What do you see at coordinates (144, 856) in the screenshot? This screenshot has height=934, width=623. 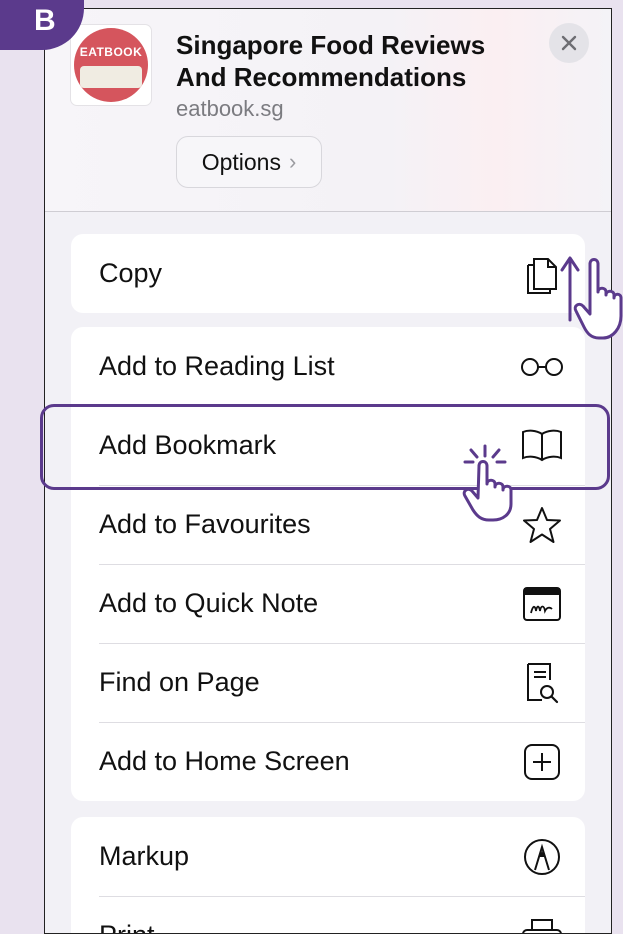 I see `action-label: Markup` at bounding box center [144, 856].